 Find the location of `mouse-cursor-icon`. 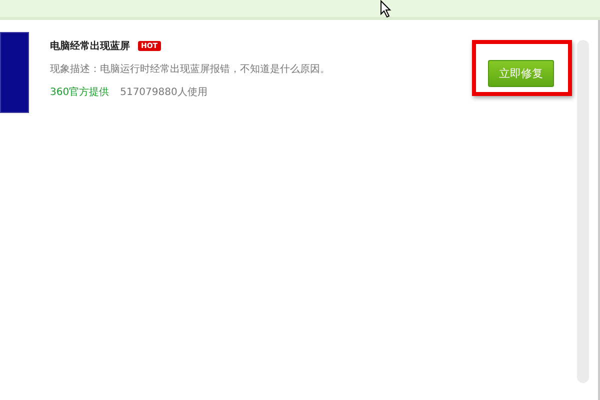

mouse-cursor-icon is located at coordinates (386, 9).